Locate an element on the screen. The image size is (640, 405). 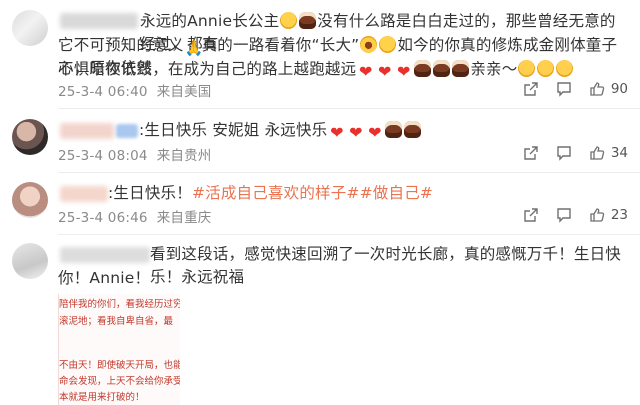
like-button: 90 is located at coordinates (608, 89).